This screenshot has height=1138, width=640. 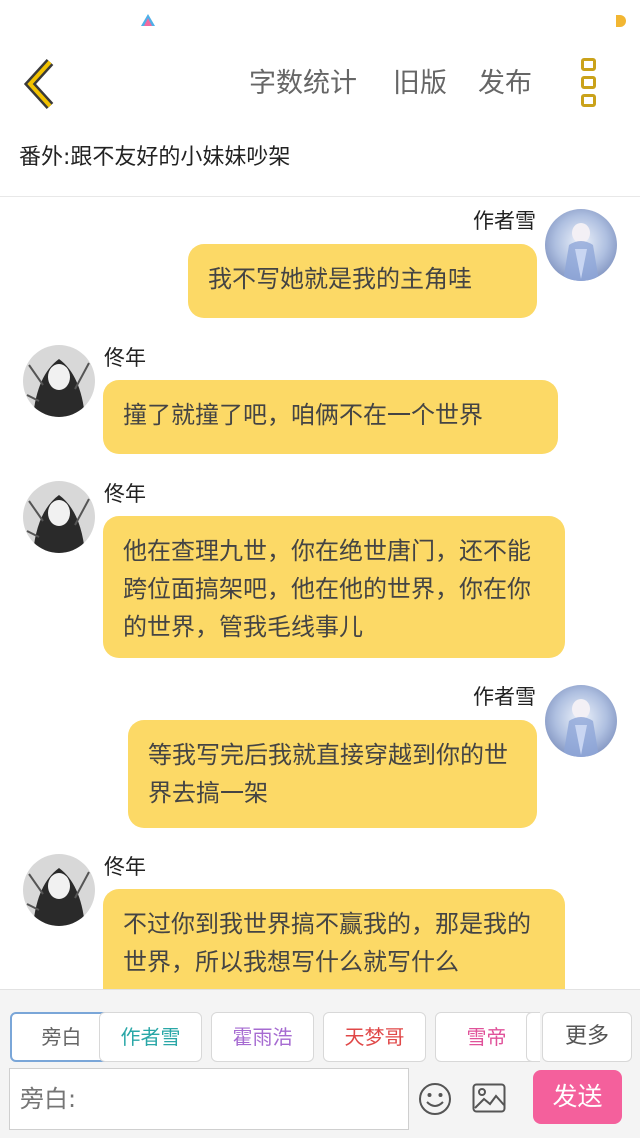 I want to click on role-chip-narrator: 旁白, so click(x=61, y=1037).